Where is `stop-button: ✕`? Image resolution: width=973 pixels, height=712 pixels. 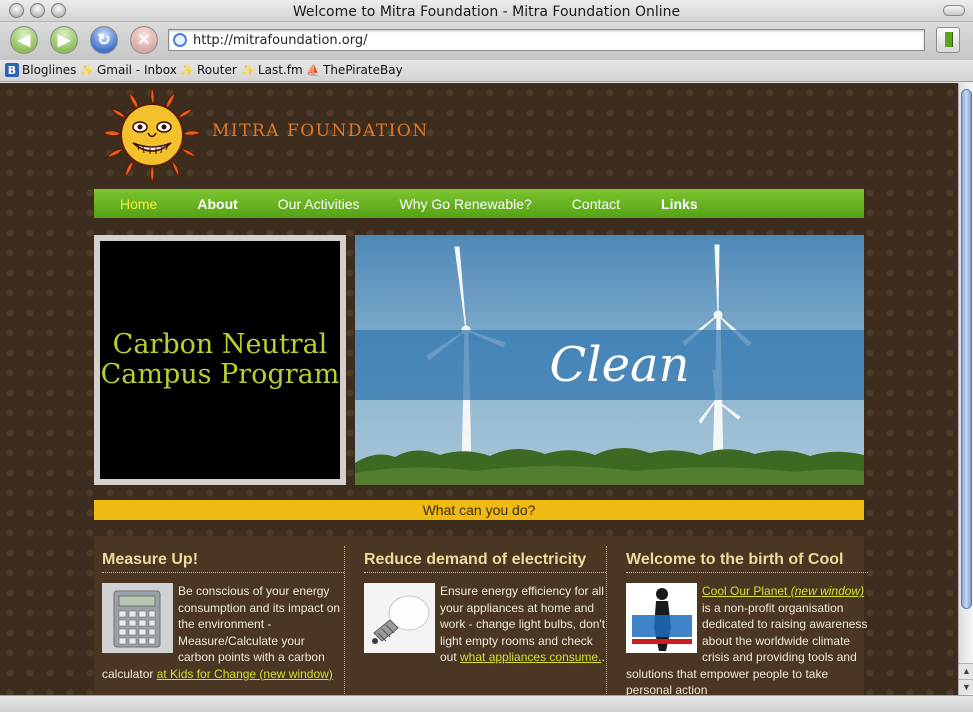
stop-button: ✕ is located at coordinates (144, 40).